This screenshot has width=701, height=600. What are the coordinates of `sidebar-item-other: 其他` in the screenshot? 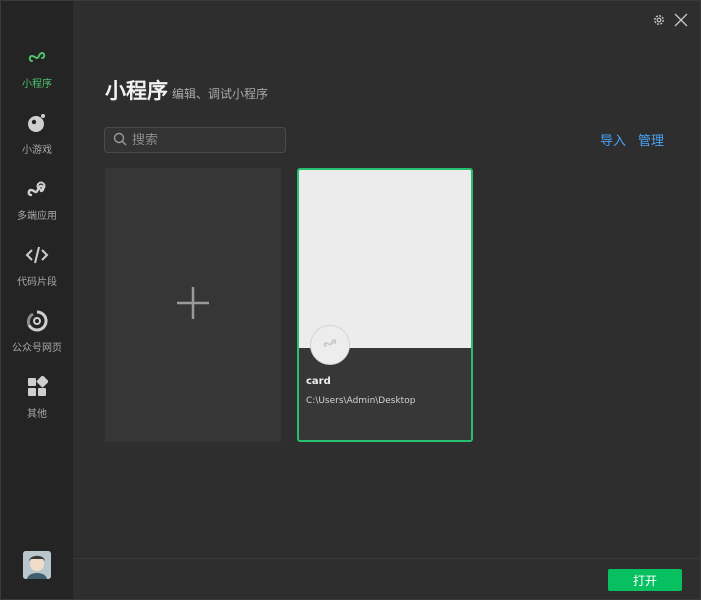 It's located at (37, 405).